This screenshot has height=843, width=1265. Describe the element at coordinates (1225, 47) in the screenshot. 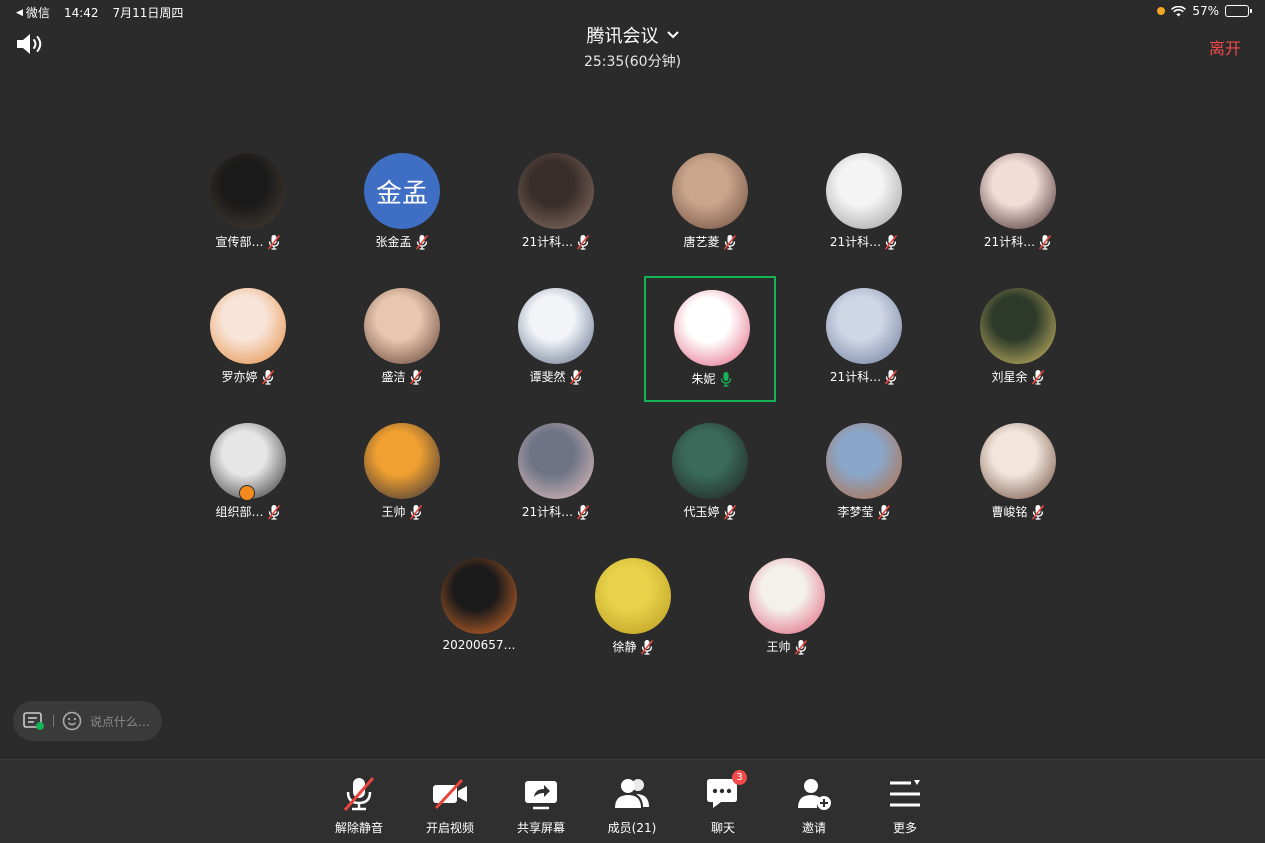

I see `leave-button: 离开` at that location.